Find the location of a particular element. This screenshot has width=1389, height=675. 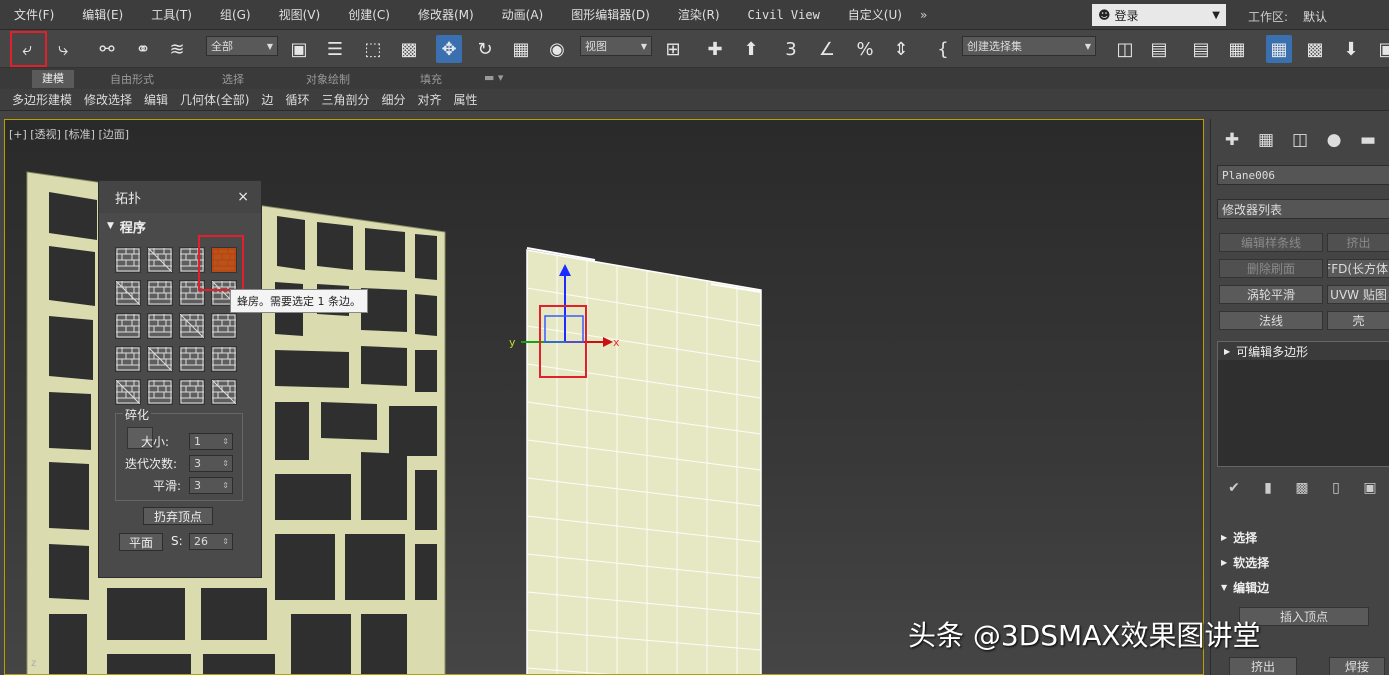

login-dropdown: ☻ 登录 ▼ is located at coordinates (1159, 15).